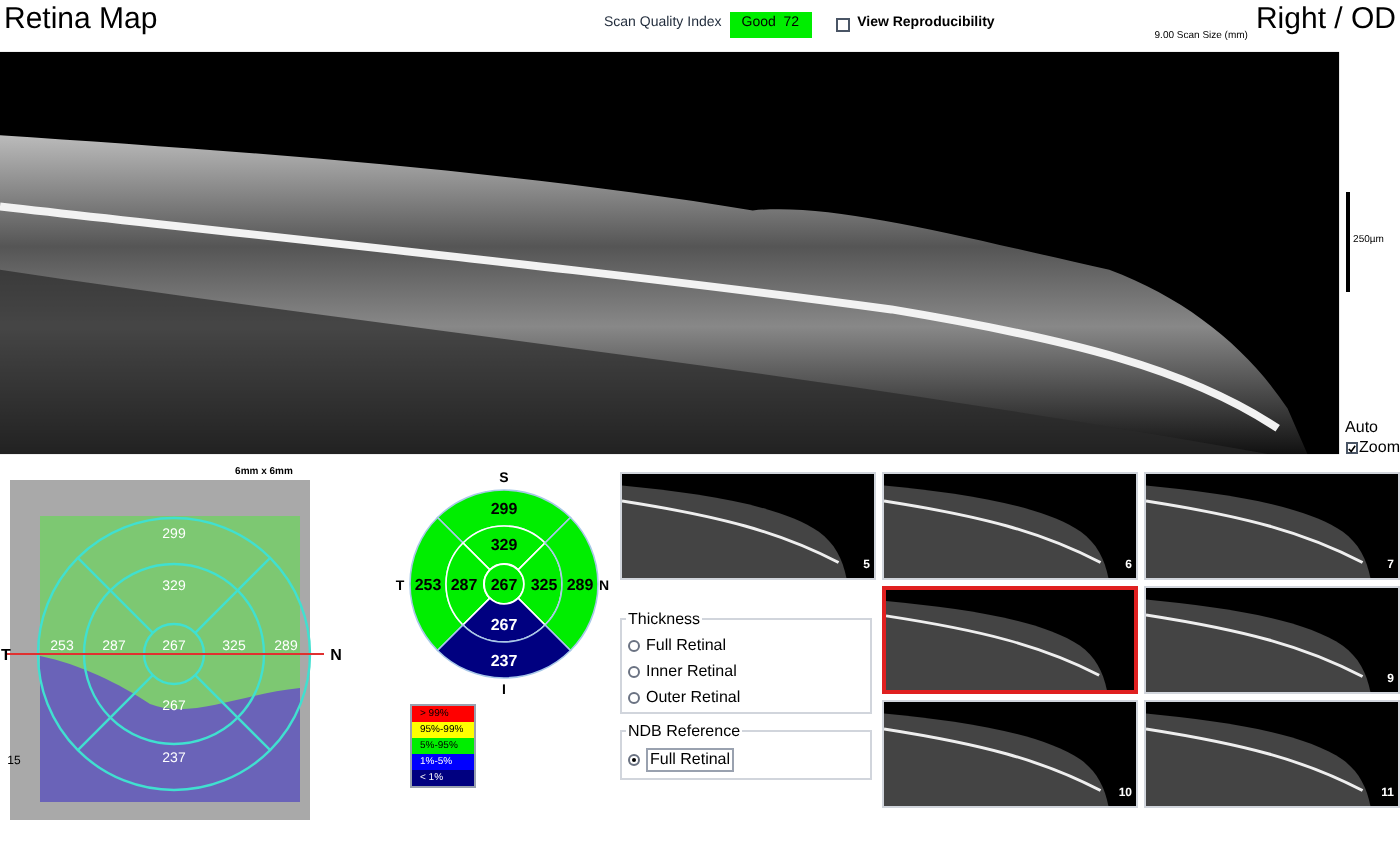 Image resolution: width=1400 pixels, height=864 pixels. What do you see at coordinates (1010, 640) in the screenshot?
I see `scan-thumbnail` at bounding box center [1010, 640].